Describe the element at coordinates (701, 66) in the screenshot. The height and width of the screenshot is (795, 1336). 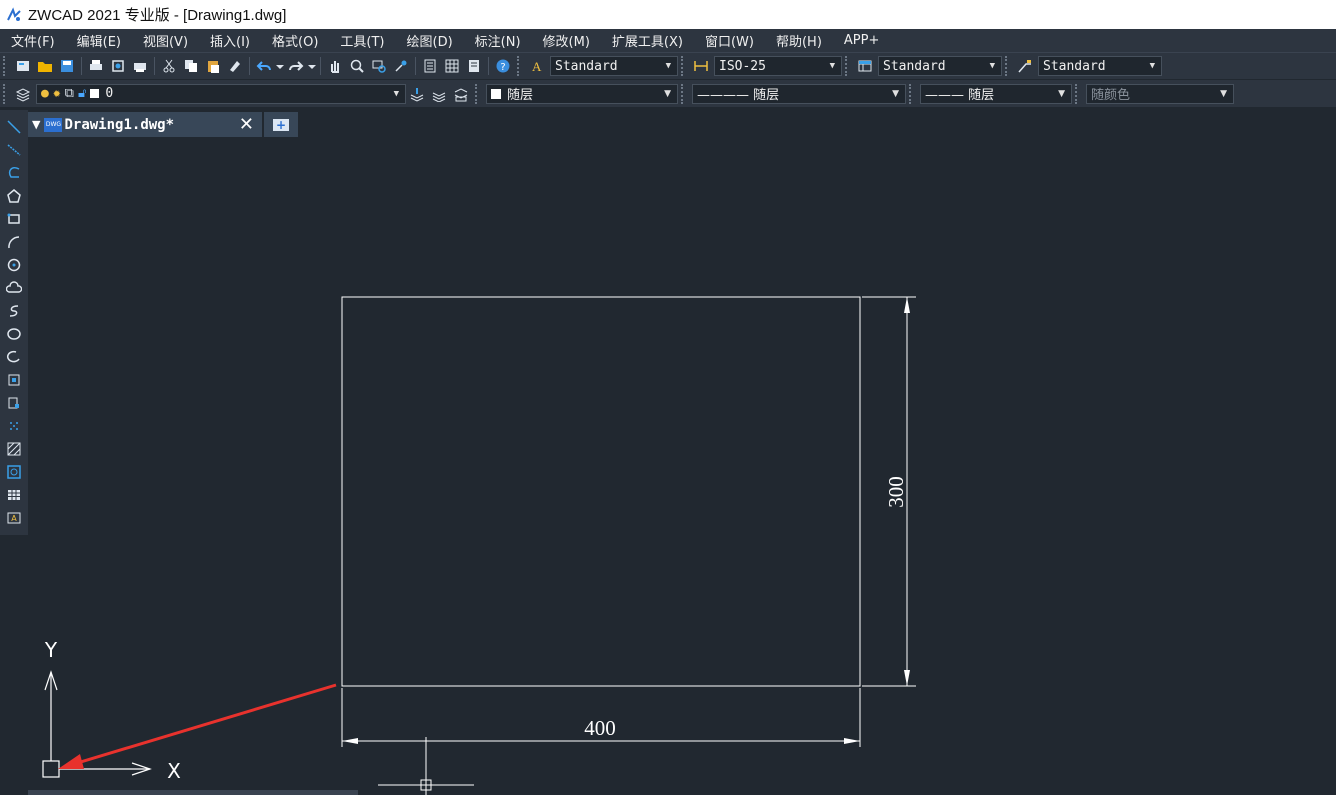
I see `dim-style-icon` at that location.